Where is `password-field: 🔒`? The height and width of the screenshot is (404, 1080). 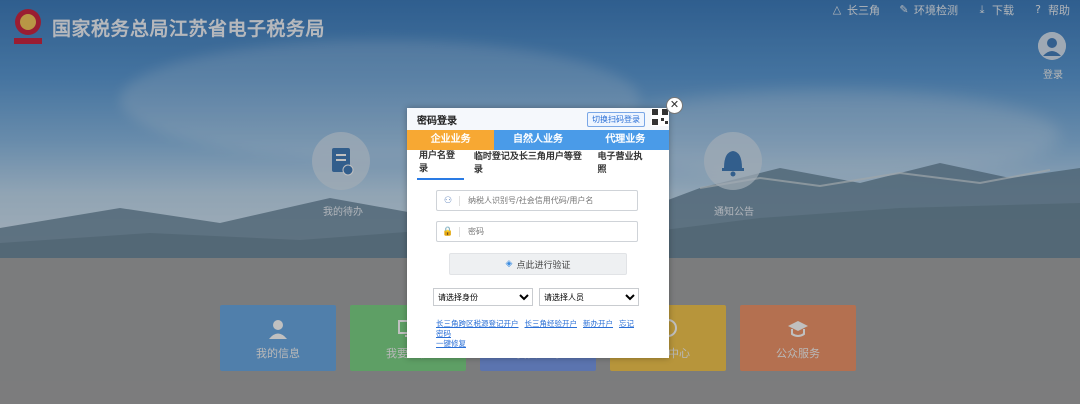
password-field: 🔒 is located at coordinates (537, 231).